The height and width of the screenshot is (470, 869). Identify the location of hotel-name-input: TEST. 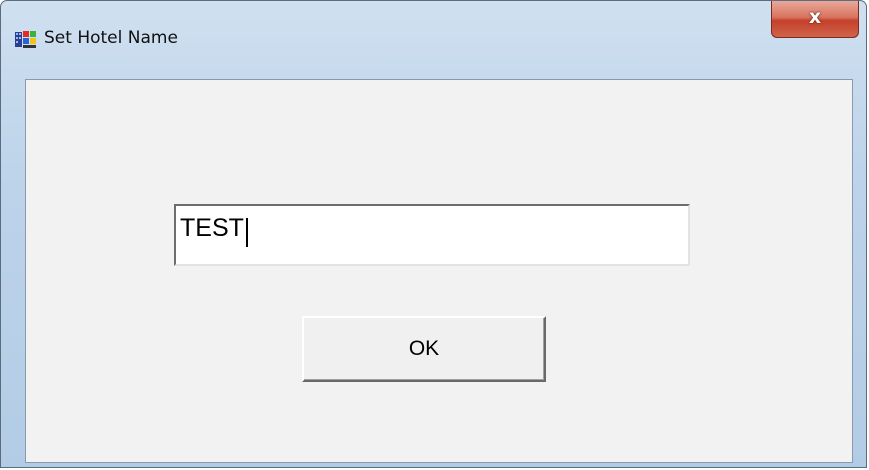
(432, 235).